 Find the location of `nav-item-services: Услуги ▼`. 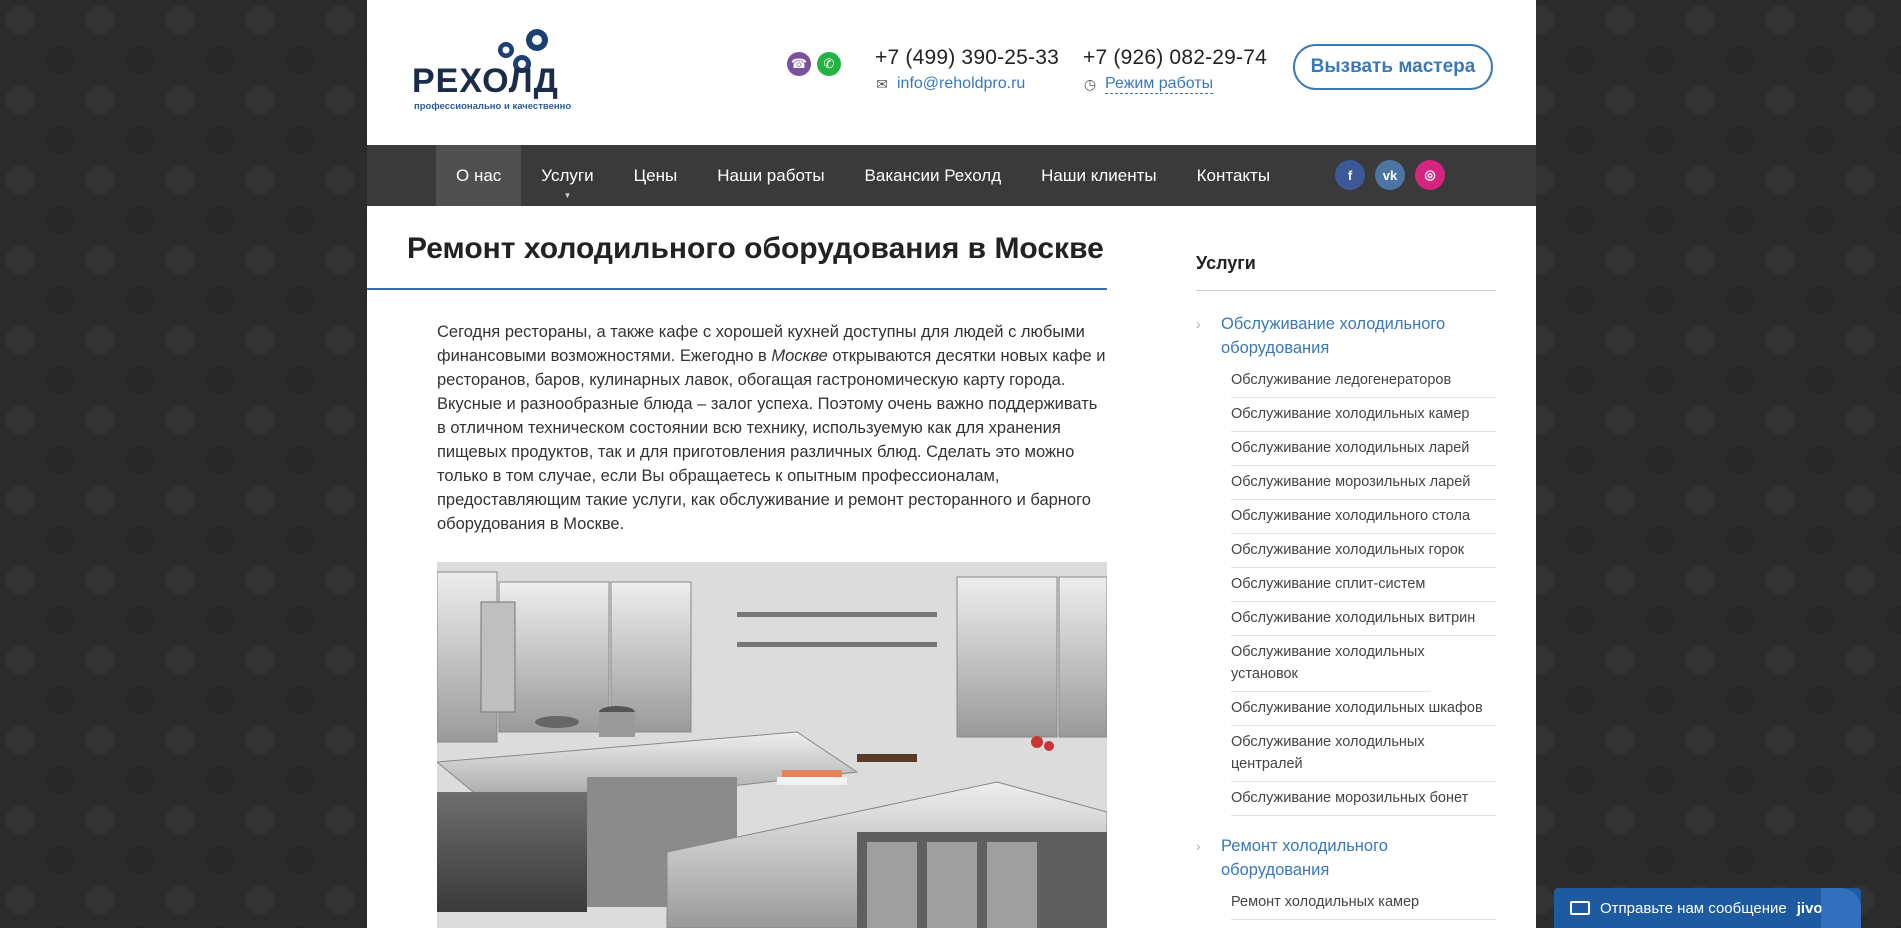

nav-item-services: Услуги ▼ is located at coordinates (567, 175).